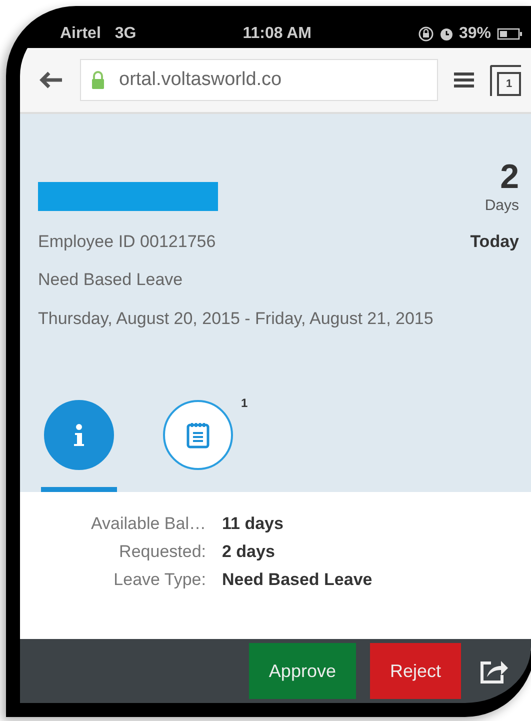 Image resolution: width=531 pixels, height=721 pixels. Describe the element at coordinates (127, 242) in the screenshot. I see `employee-id: Employee ID 00121756` at that location.